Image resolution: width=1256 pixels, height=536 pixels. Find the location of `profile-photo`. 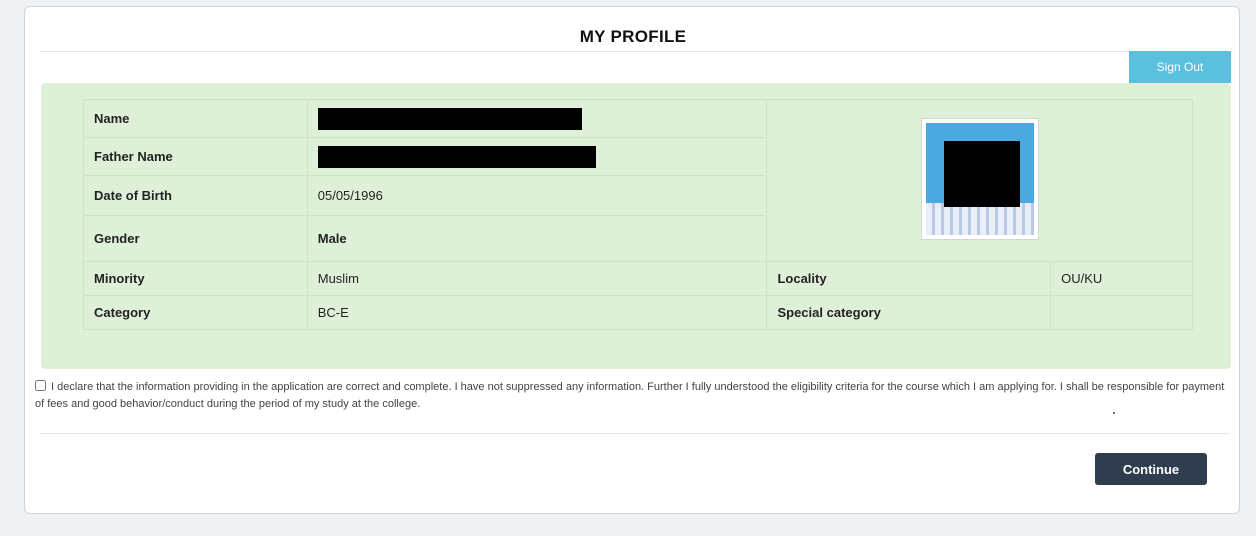

profile-photo is located at coordinates (979, 179).